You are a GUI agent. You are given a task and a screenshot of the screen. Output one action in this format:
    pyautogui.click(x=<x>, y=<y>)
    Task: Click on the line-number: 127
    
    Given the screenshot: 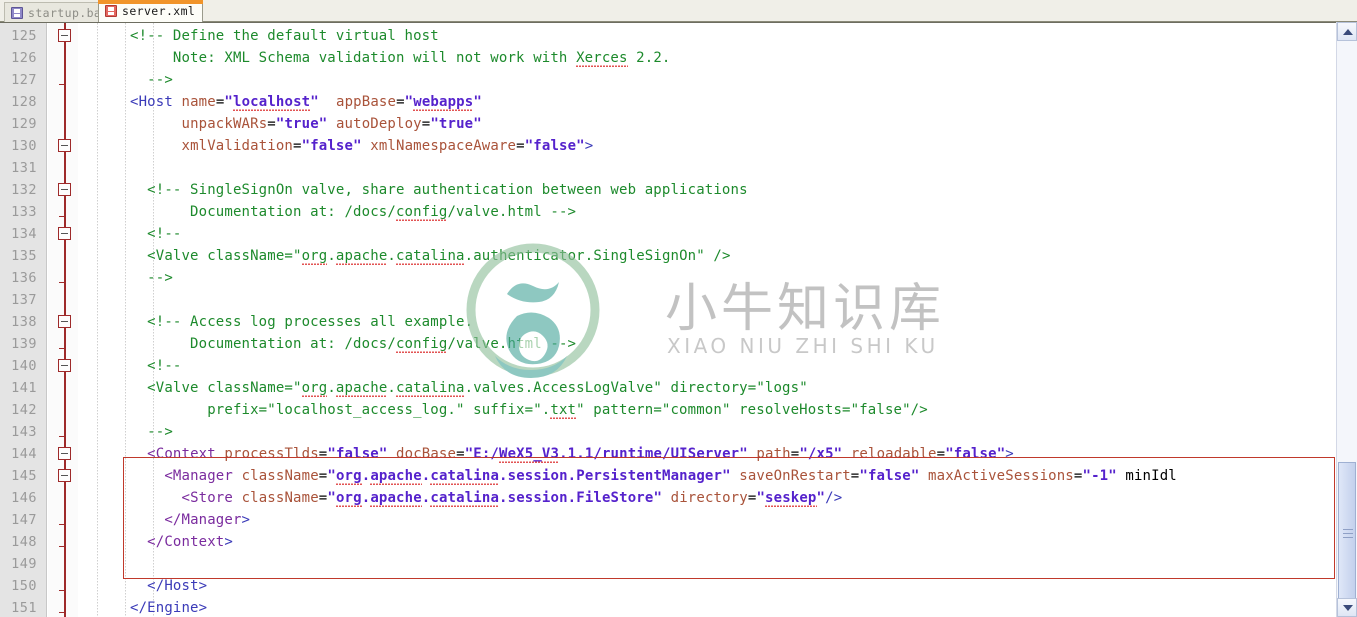 What is the action you would take?
    pyautogui.click(x=24, y=80)
    